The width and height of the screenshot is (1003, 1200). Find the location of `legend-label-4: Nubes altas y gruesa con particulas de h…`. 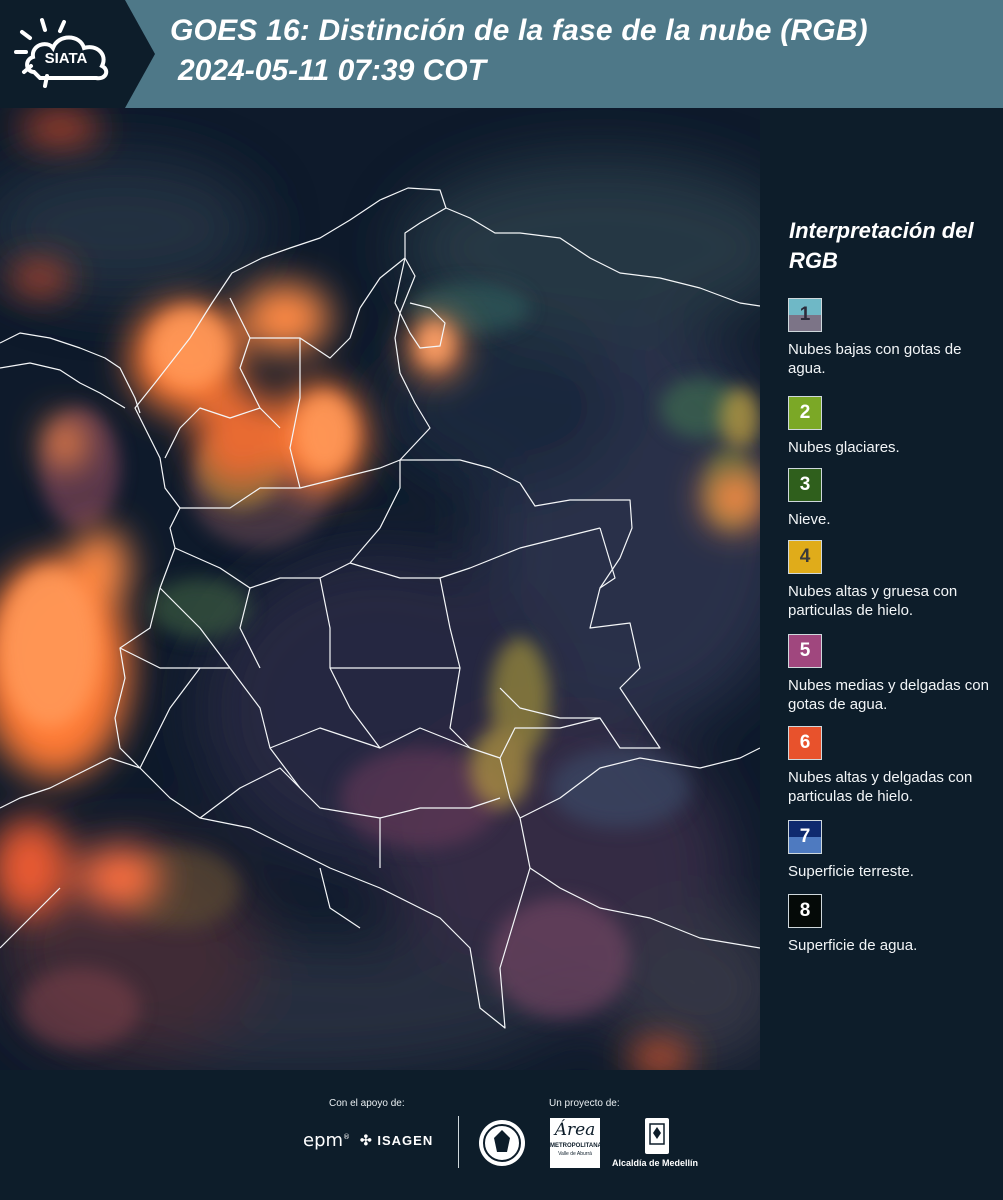

legend-label-4: Nubes altas y gruesa con particulas de h… is located at coordinates (873, 601).